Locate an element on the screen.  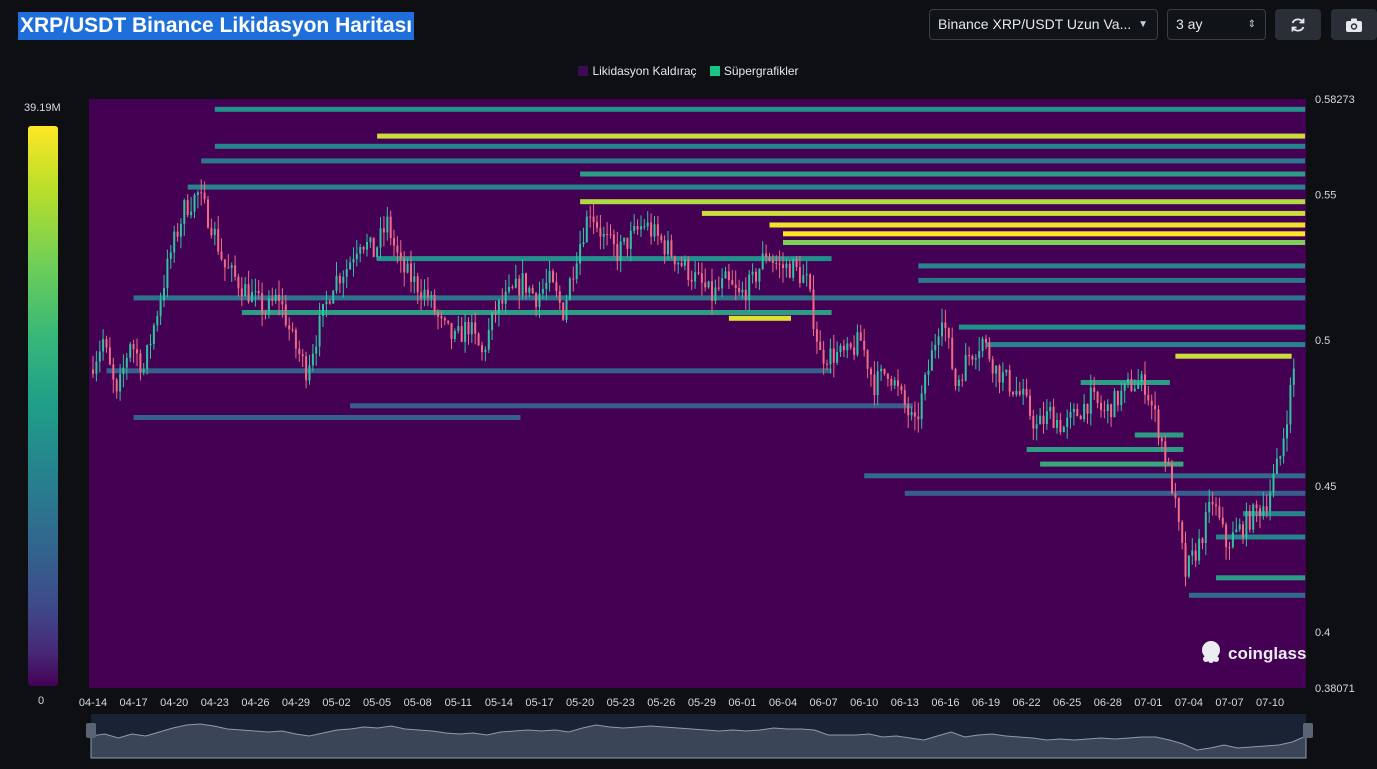
x-tick-label: 06-22 is located at coordinates (1027, 703).